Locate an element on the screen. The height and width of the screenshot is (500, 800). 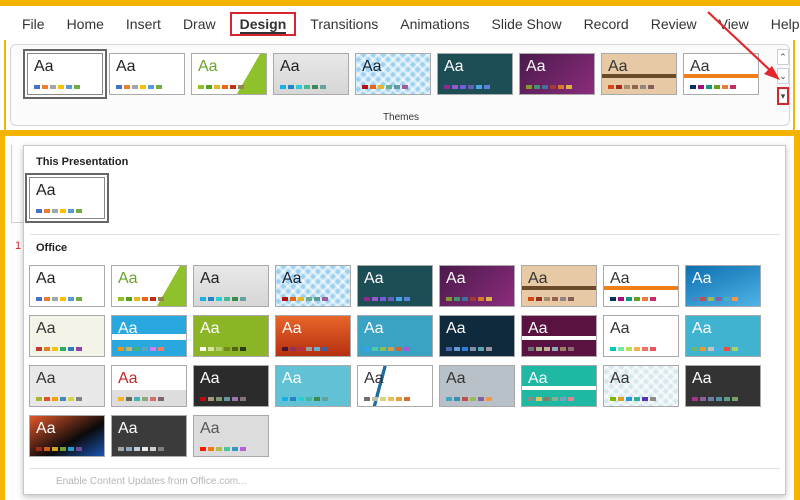
section-office: Office is located at coordinates (52, 248).